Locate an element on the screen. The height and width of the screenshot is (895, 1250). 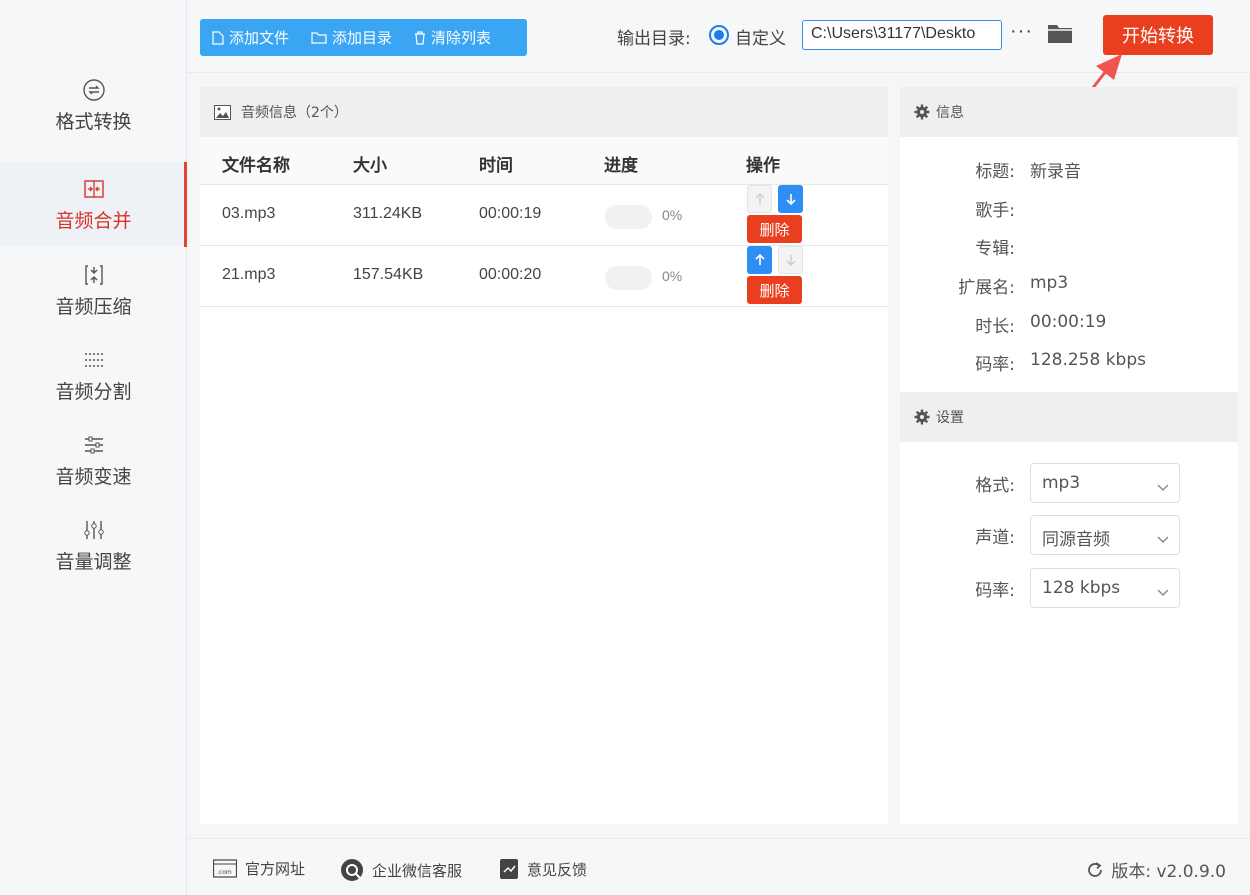
setting-format: 格式: mp3 is located at coordinates (1069, 483).